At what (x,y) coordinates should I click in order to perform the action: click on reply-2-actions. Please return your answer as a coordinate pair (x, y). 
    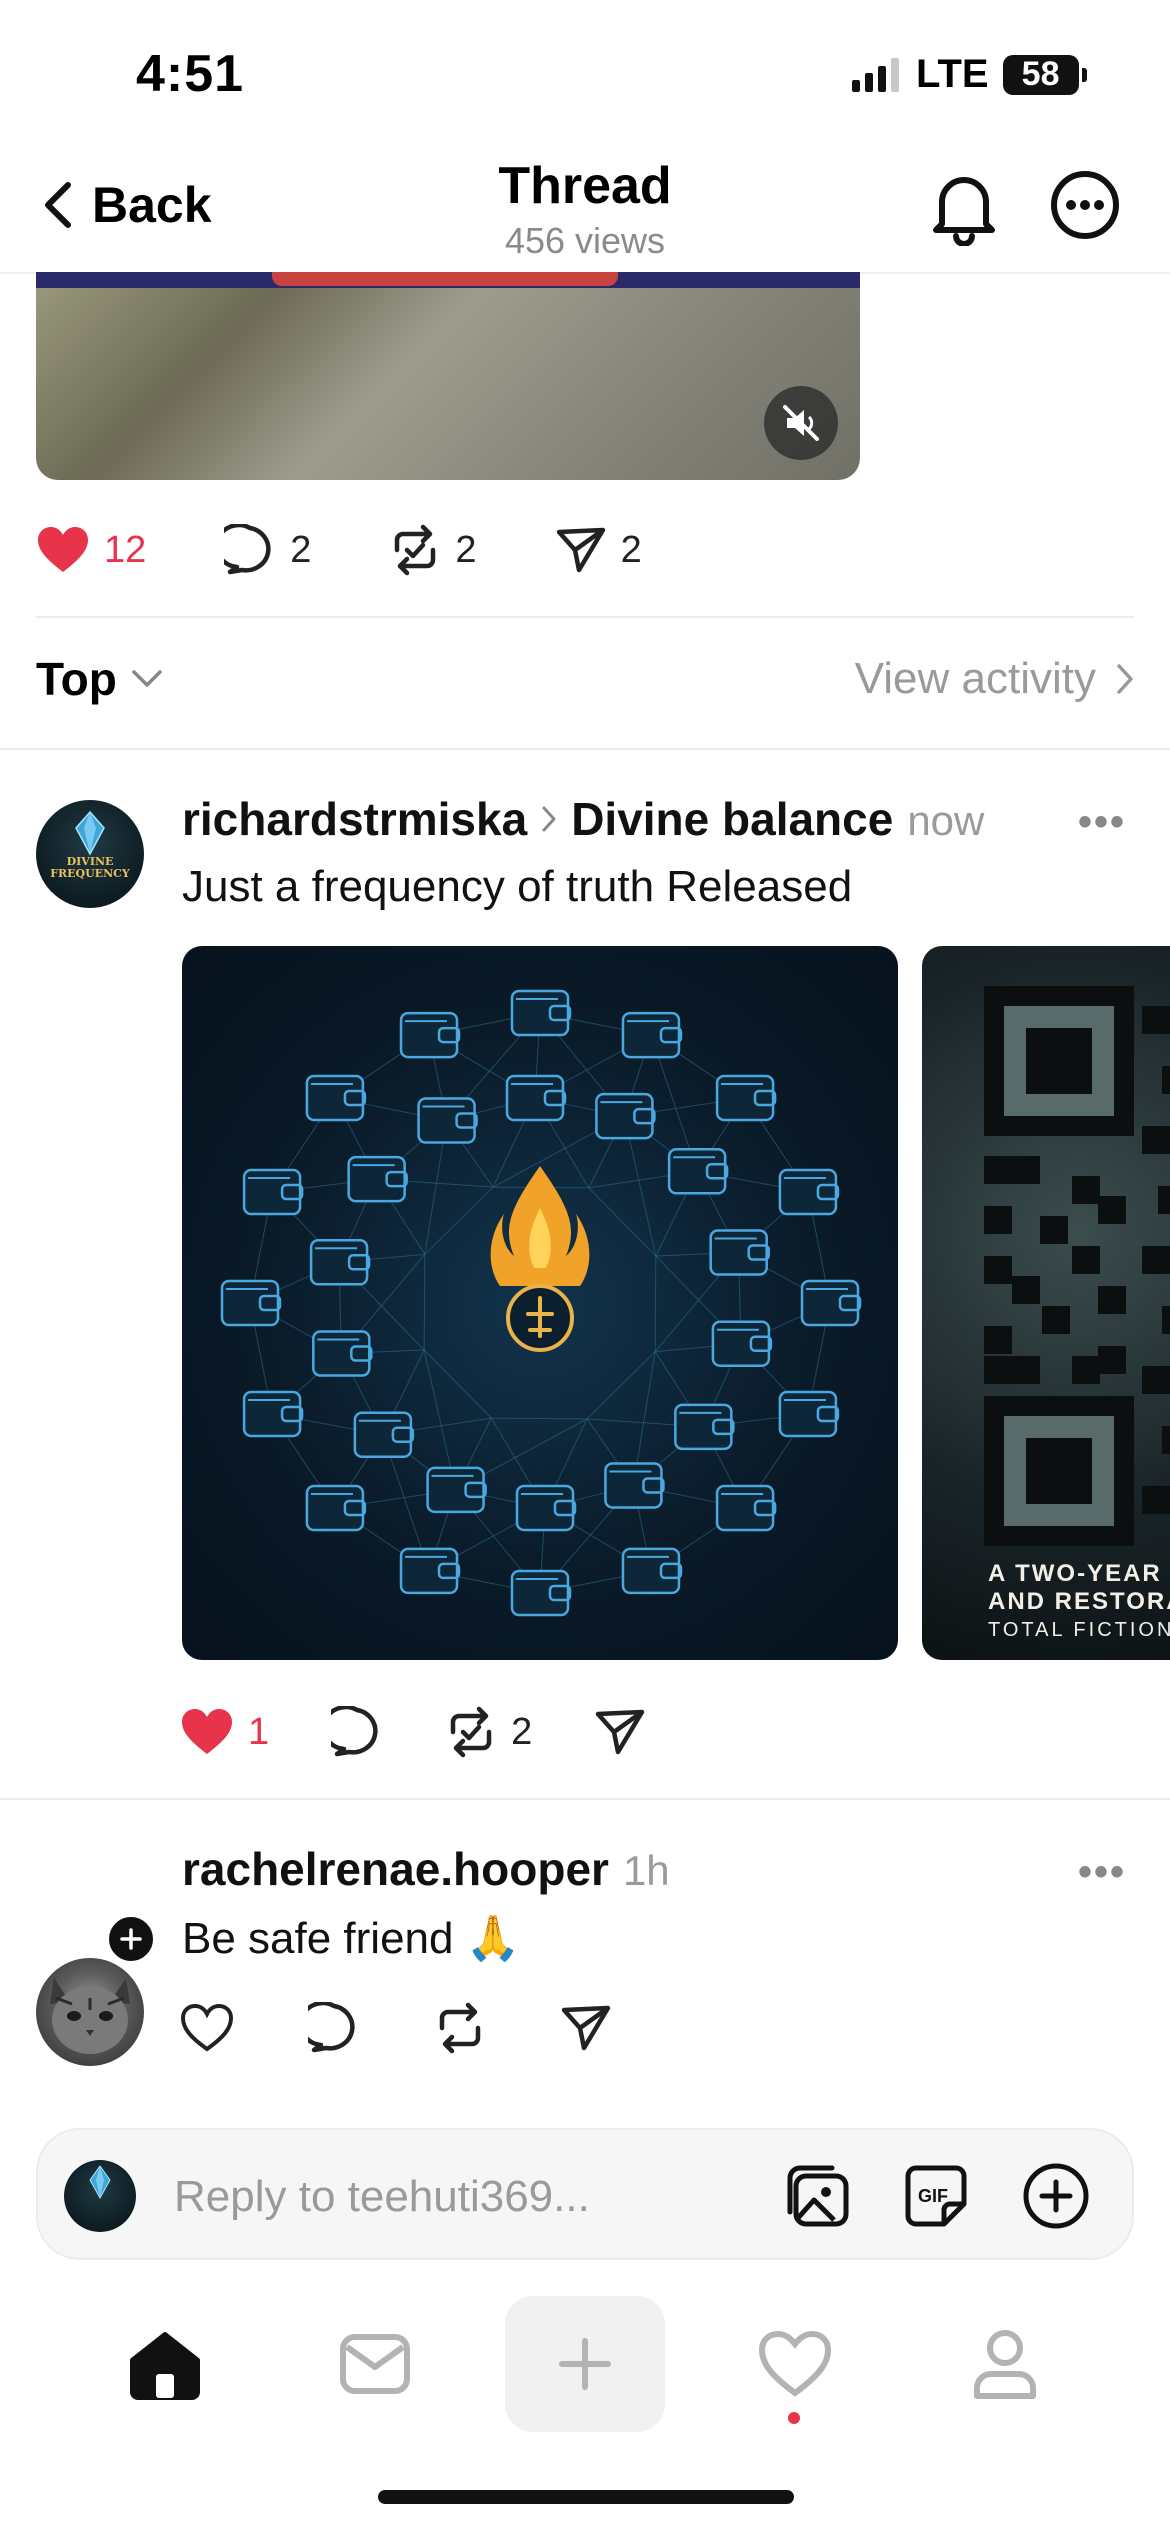
    Looking at the image, I should click on (396, 2028).